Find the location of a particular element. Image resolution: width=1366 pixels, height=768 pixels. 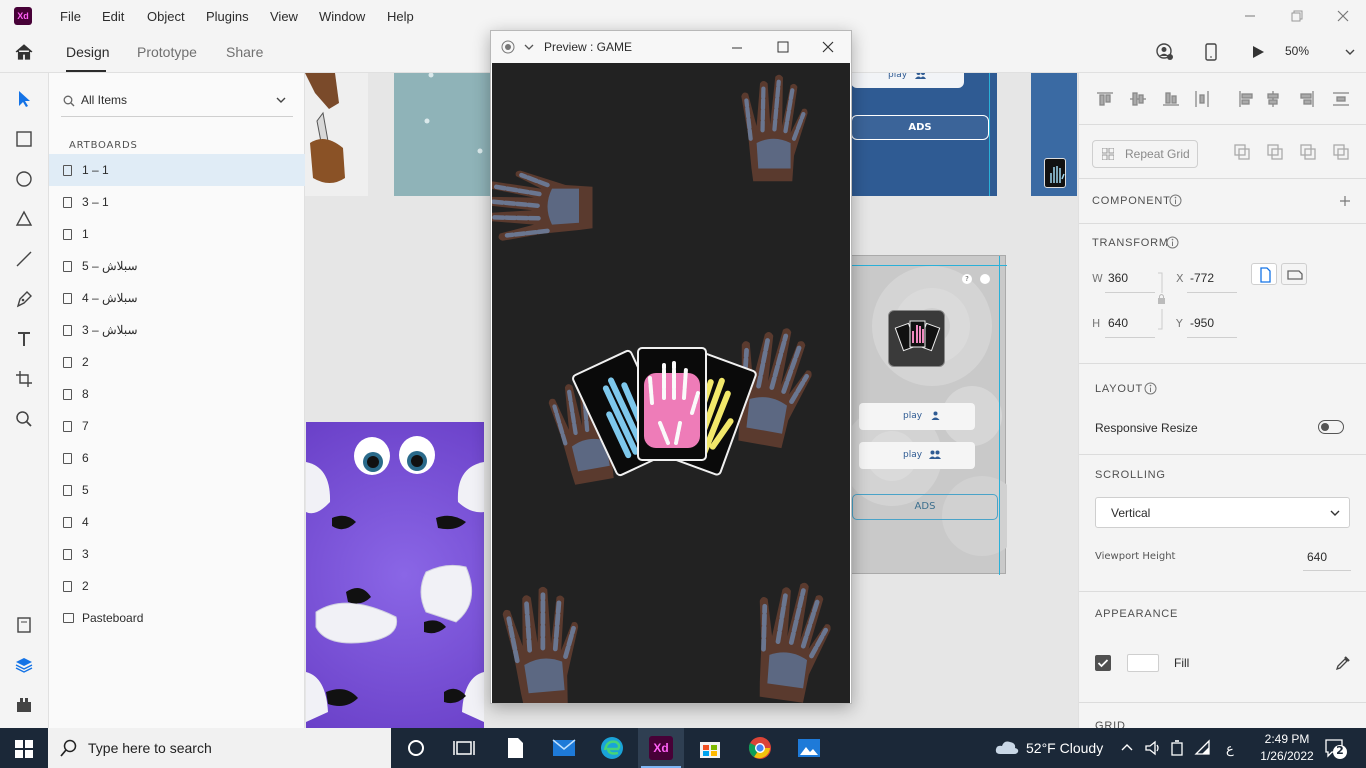

share-user-icon is located at coordinates (1165, 52).